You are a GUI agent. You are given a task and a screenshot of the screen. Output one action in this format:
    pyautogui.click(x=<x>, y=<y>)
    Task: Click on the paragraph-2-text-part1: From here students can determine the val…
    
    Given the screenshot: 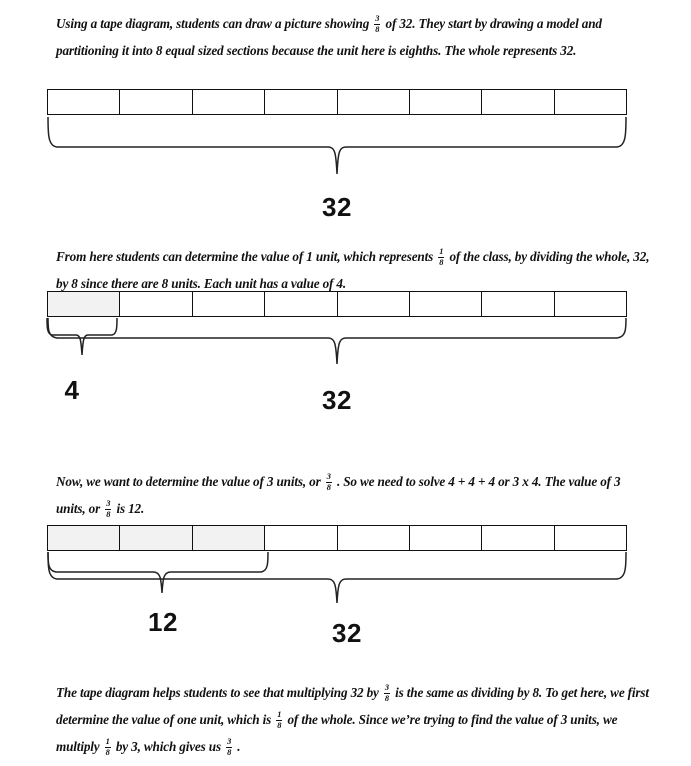 What is the action you would take?
    pyautogui.click(x=245, y=256)
    